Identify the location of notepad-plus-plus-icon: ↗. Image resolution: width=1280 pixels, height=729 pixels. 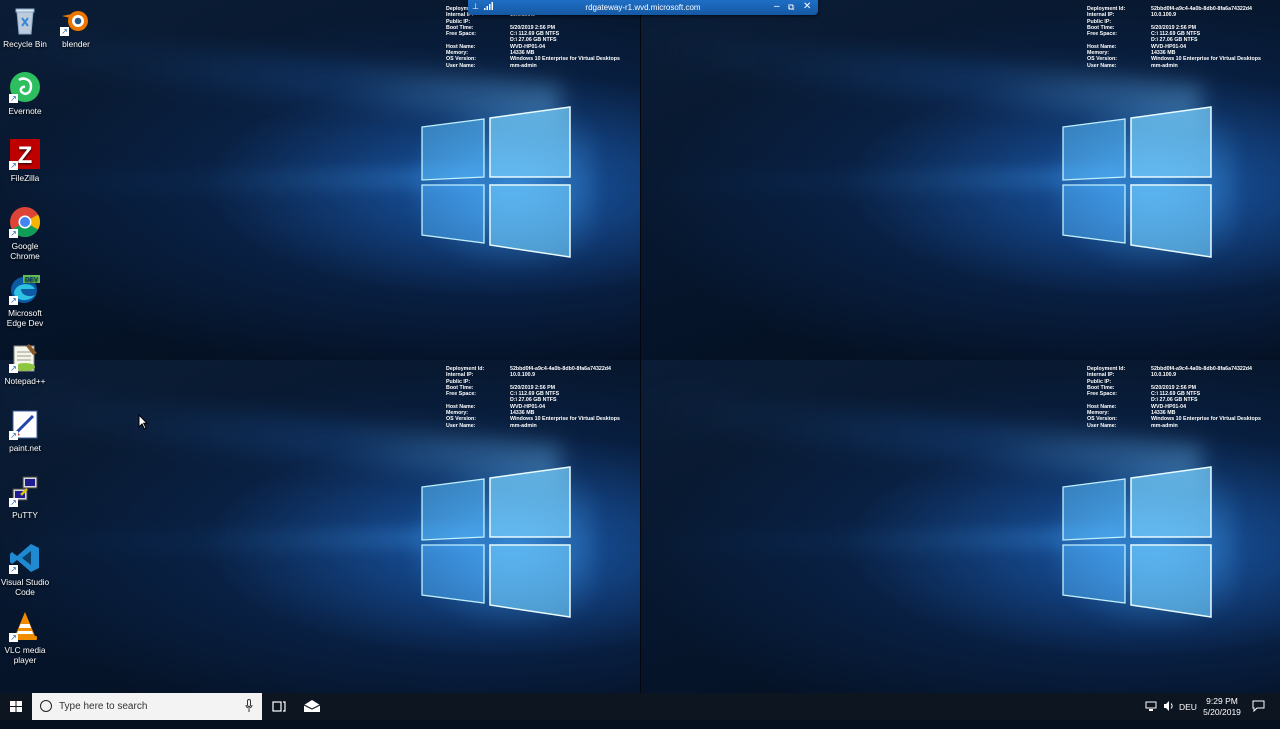
(25, 357).